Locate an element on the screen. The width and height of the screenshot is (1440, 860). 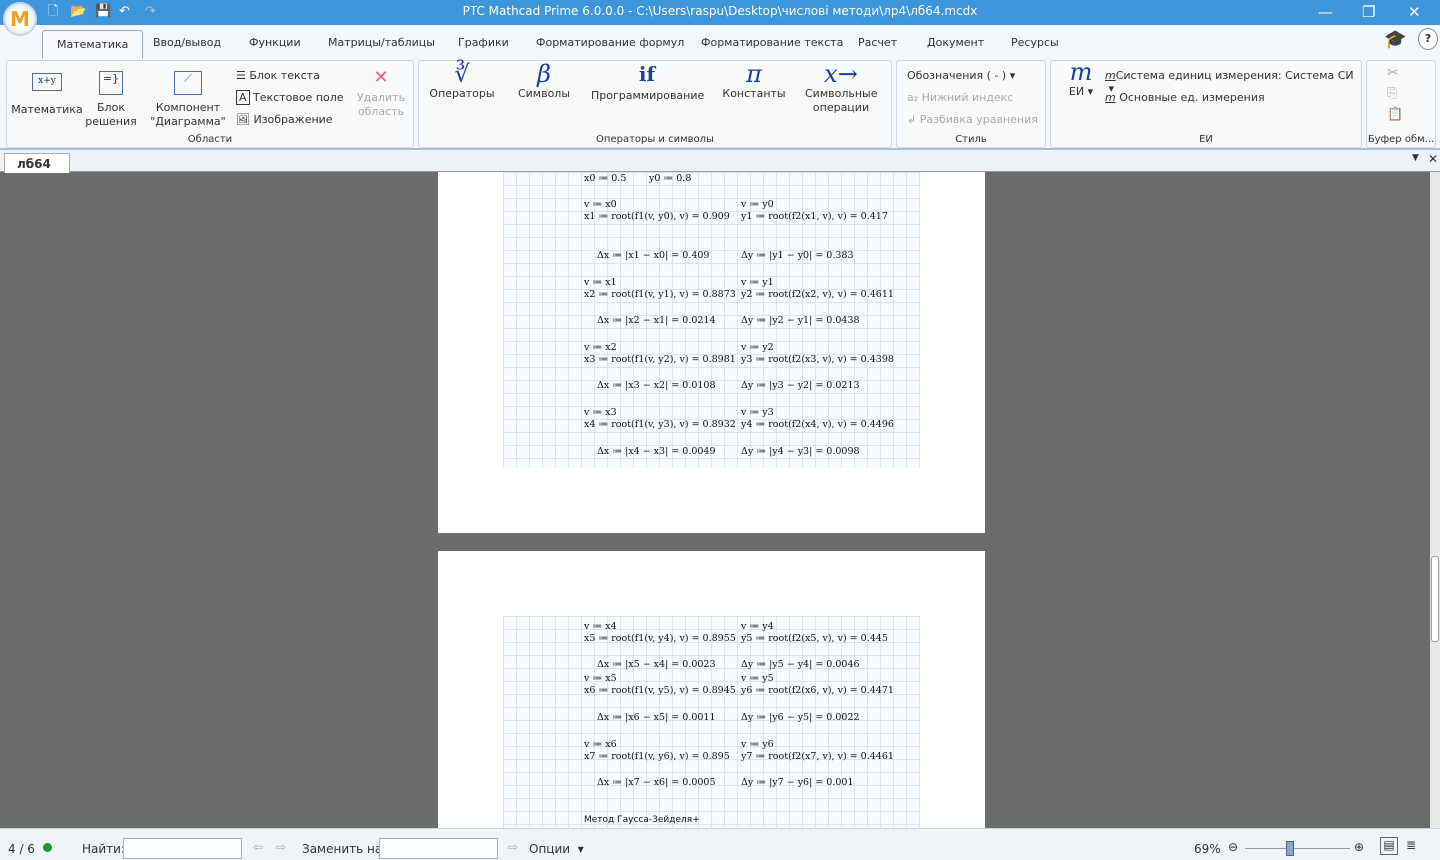
math-region: y1 ≔ root(f2(x1, v), v) = 0.417 is located at coordinates (814, 216).